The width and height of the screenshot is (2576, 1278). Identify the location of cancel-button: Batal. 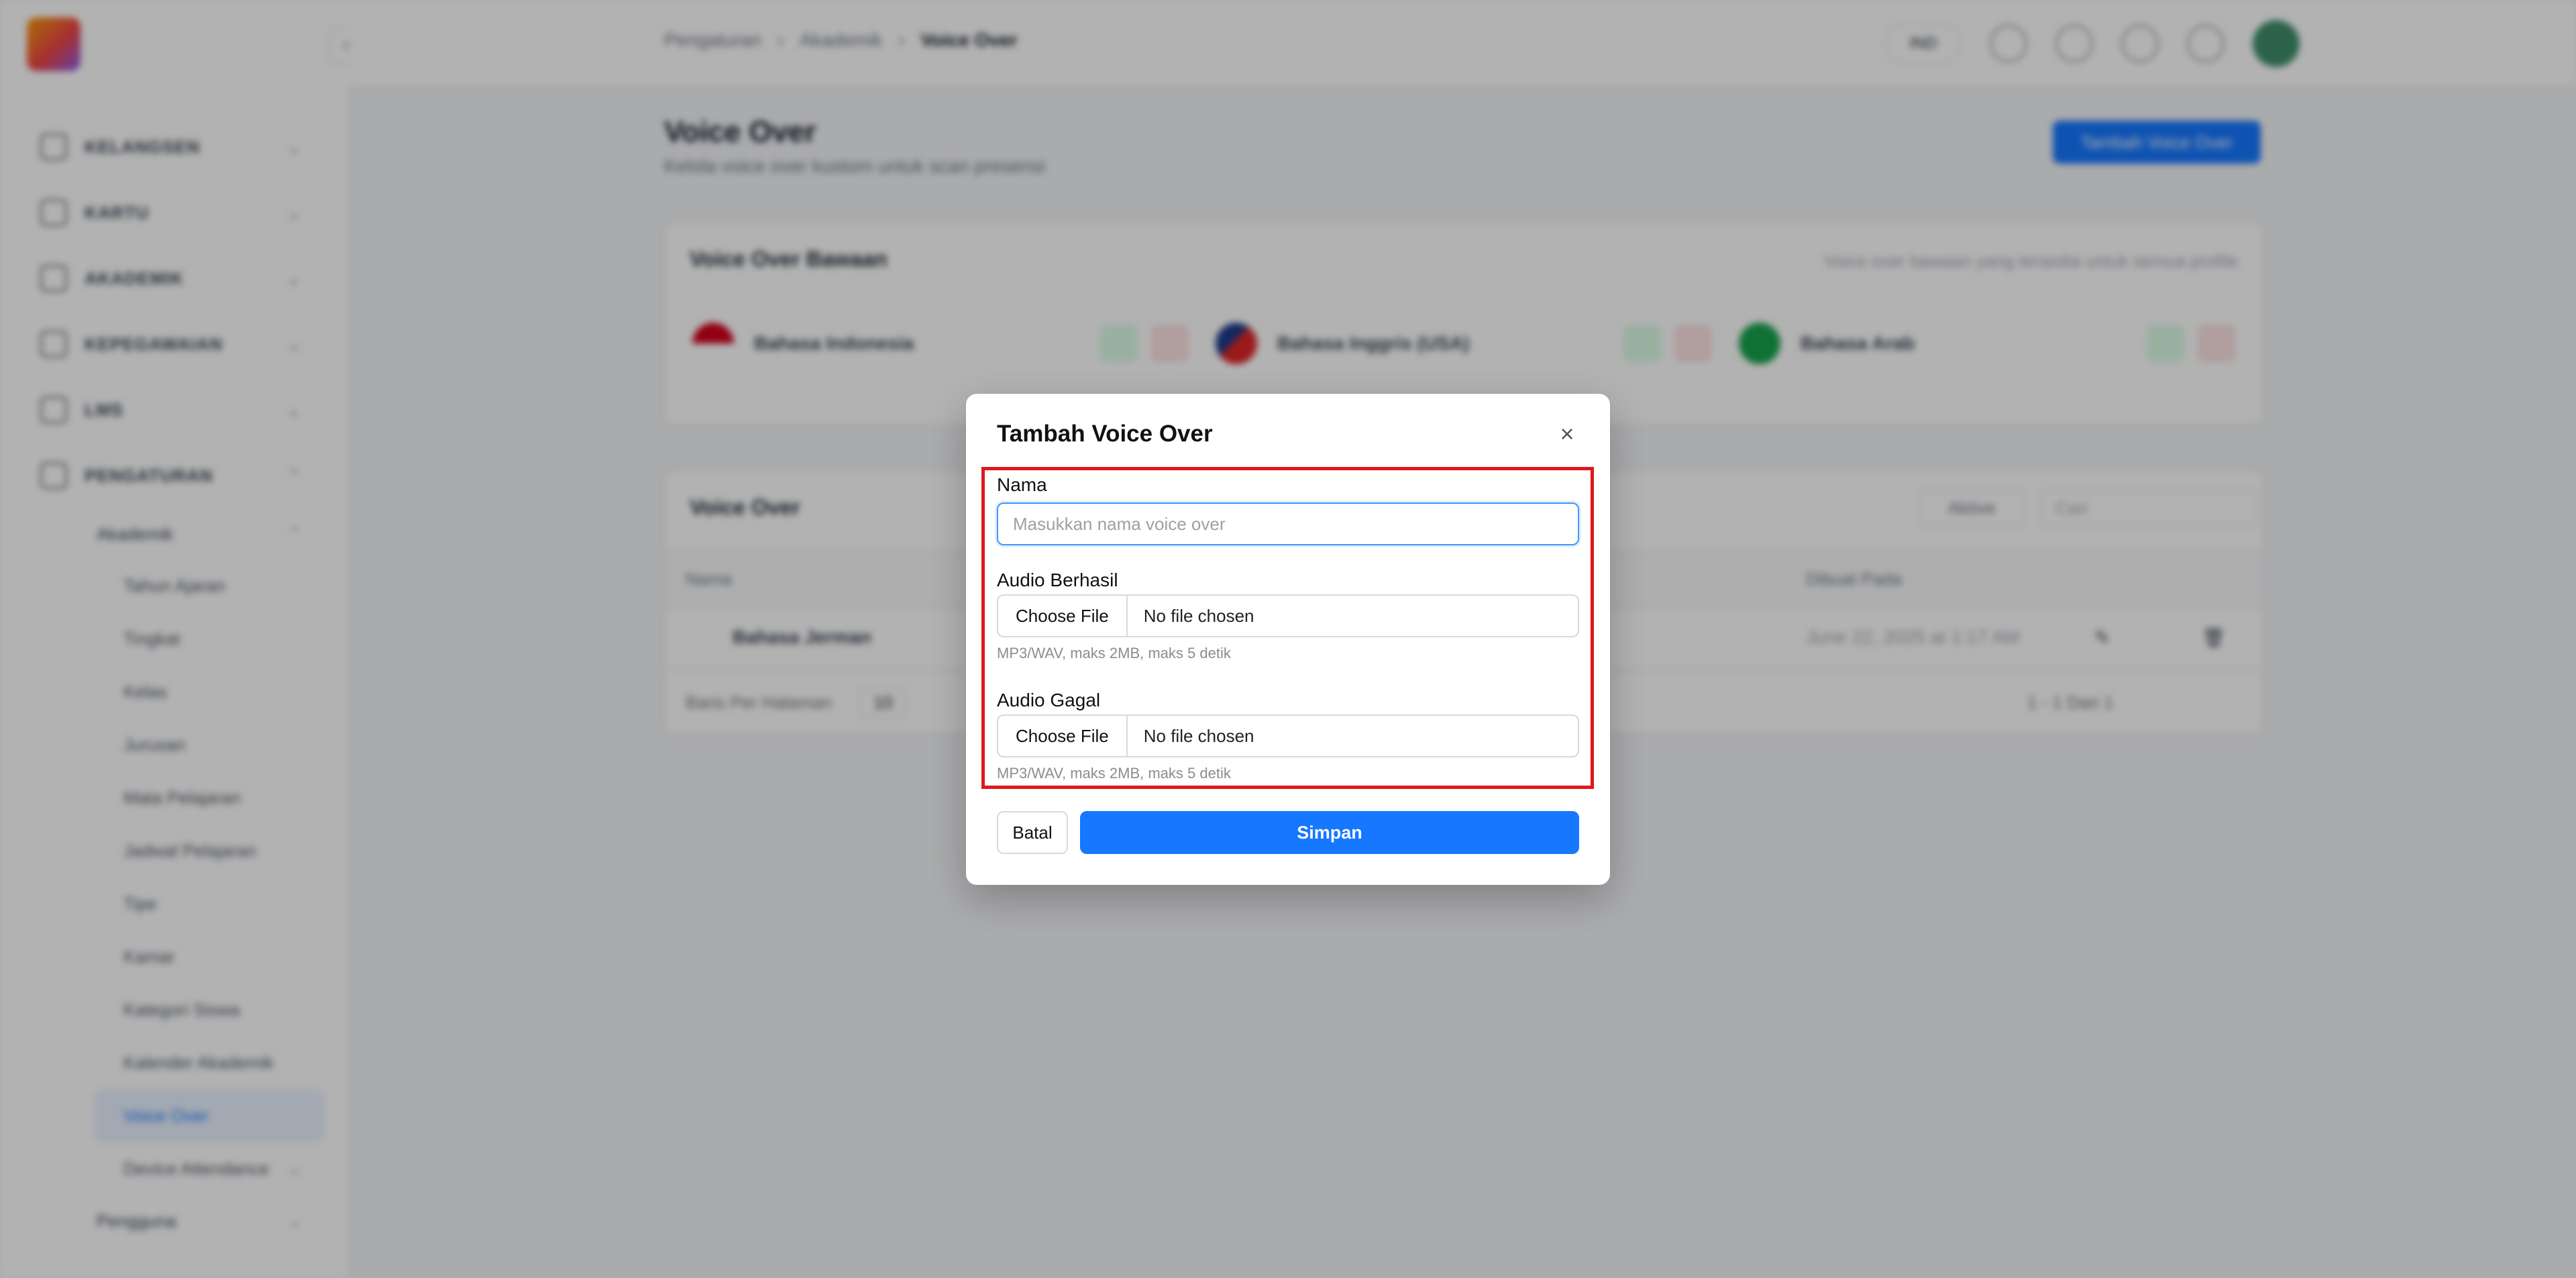
(1032, 832).